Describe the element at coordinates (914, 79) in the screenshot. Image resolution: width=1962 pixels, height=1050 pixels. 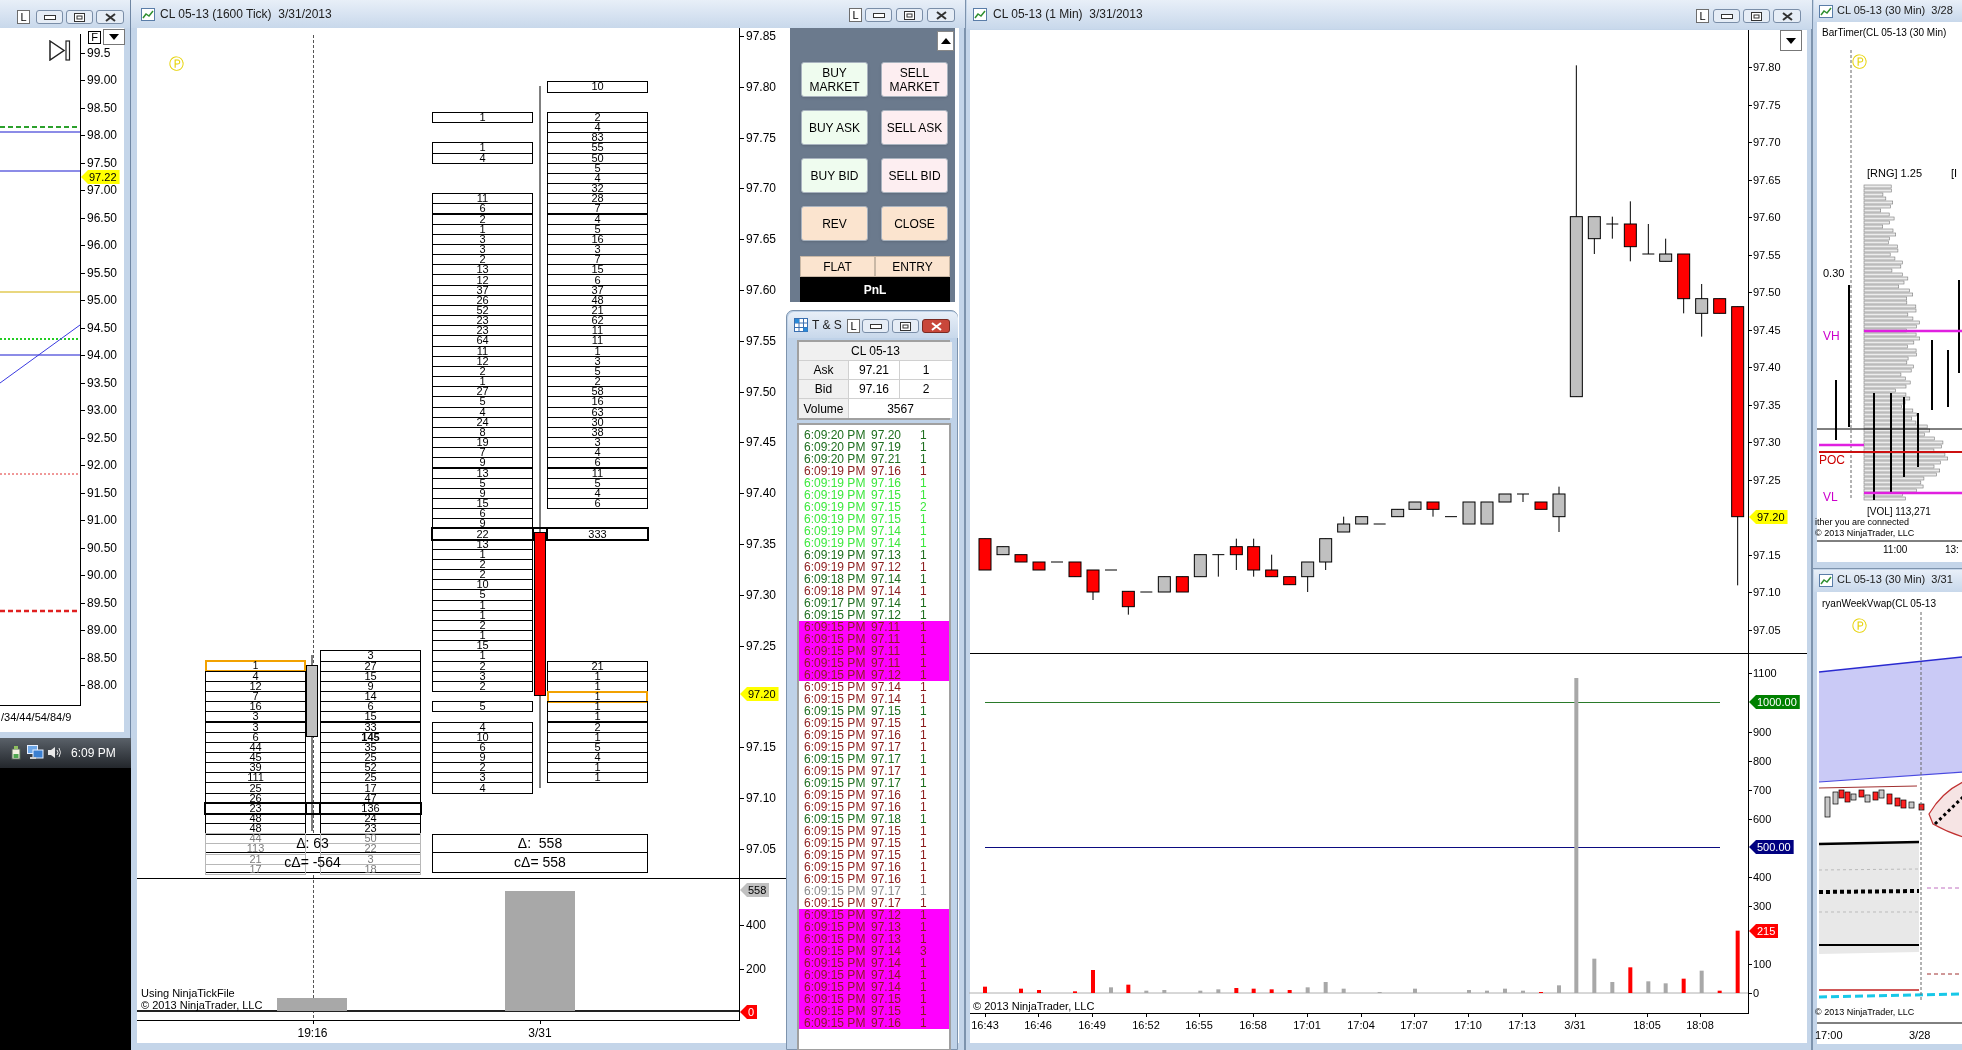
I see `order-button: SELL MARKET` at that location.